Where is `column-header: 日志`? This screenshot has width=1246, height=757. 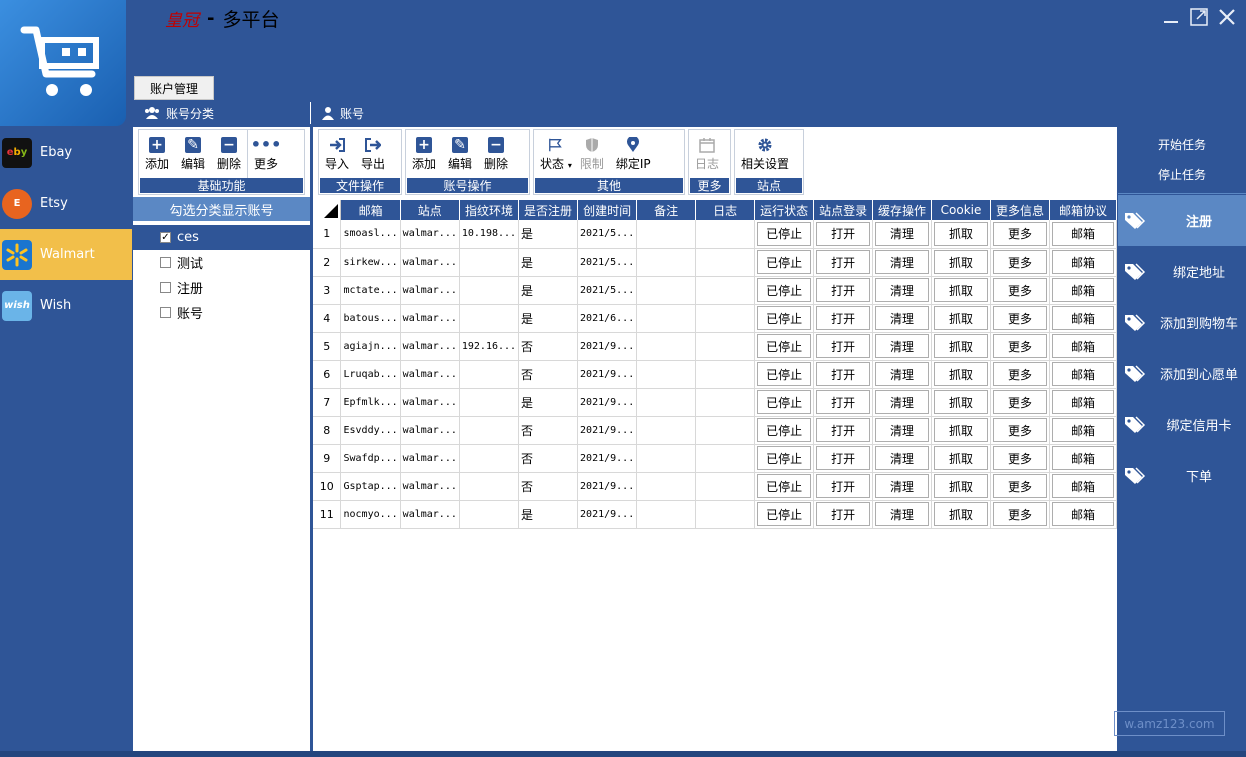
column-header: 日志 is located at coordinates (725, 210).